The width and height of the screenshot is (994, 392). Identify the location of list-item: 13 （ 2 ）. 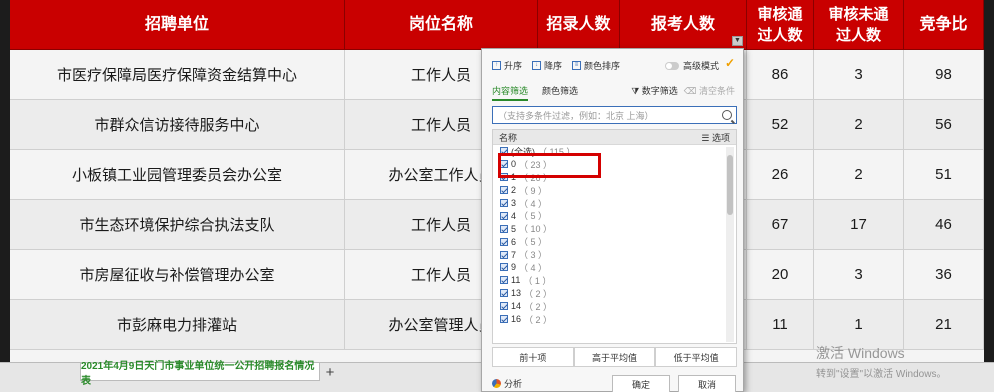
(614, 293).